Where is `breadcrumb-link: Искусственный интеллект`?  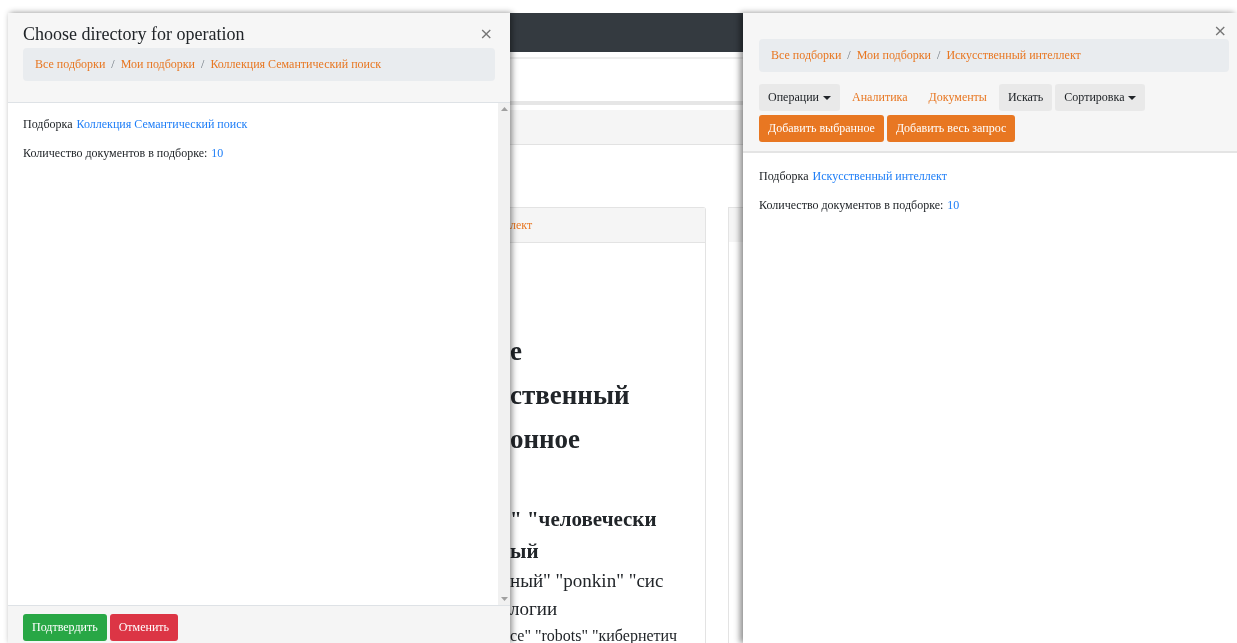 breadcrumb-link: Искусственный интеллект is located at coordinates (1013, 55).